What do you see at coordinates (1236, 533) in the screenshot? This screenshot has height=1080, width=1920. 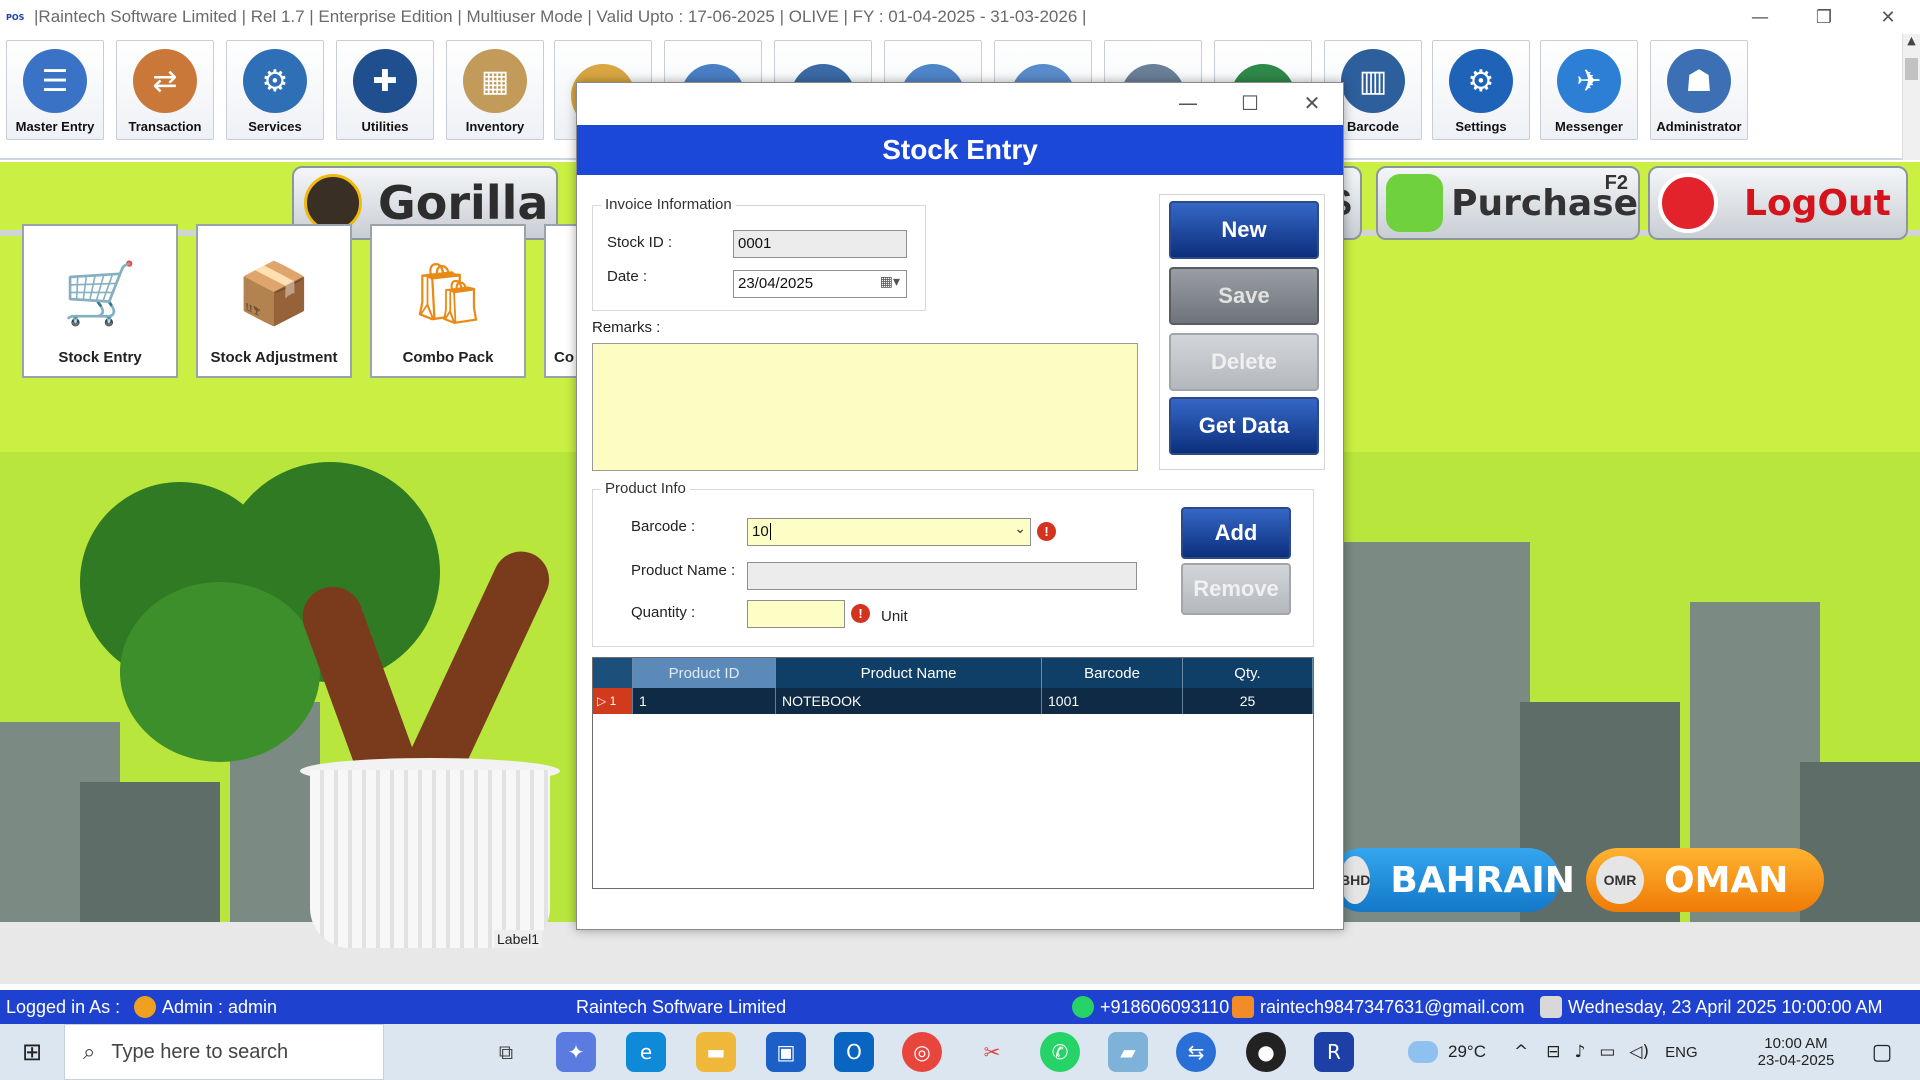 I see `add-button: Add` at bounding box center [1236, 533].